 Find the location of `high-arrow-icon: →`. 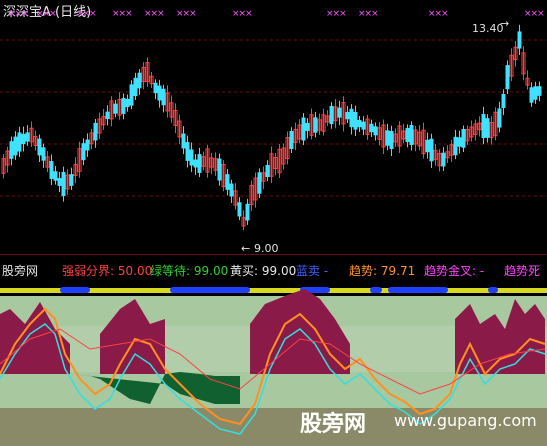

high-arrow-icon: → is located at coordinates (505, 23).